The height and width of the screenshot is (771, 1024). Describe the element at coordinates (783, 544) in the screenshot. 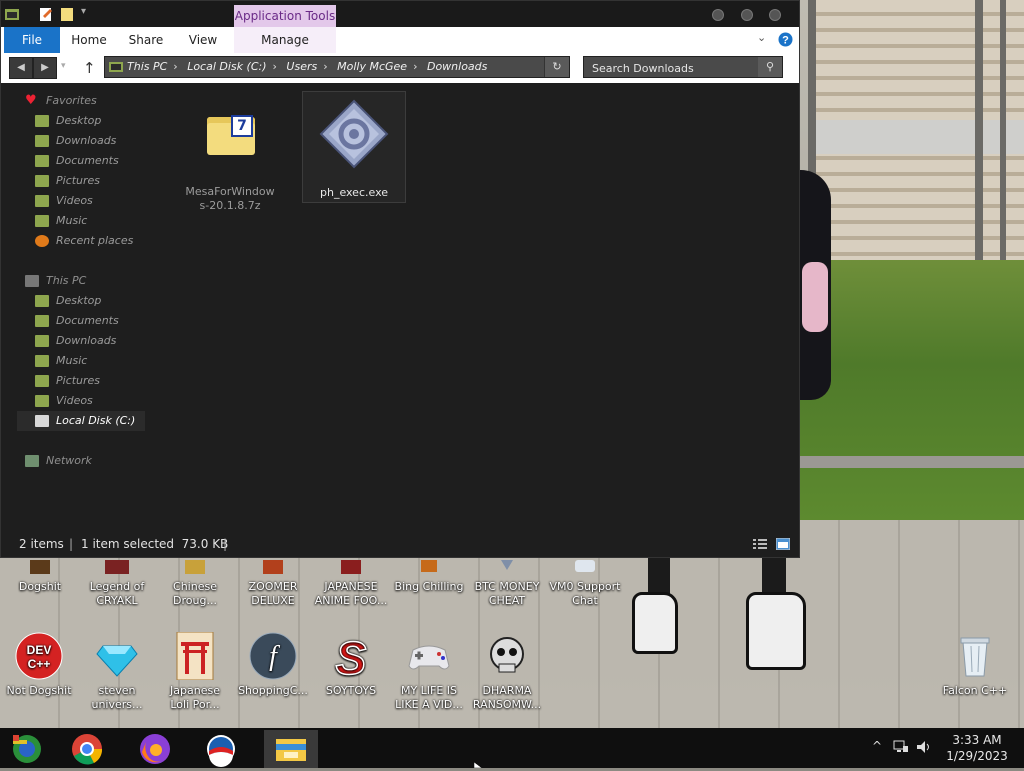

I see `large-icons-view-icon` at that location.